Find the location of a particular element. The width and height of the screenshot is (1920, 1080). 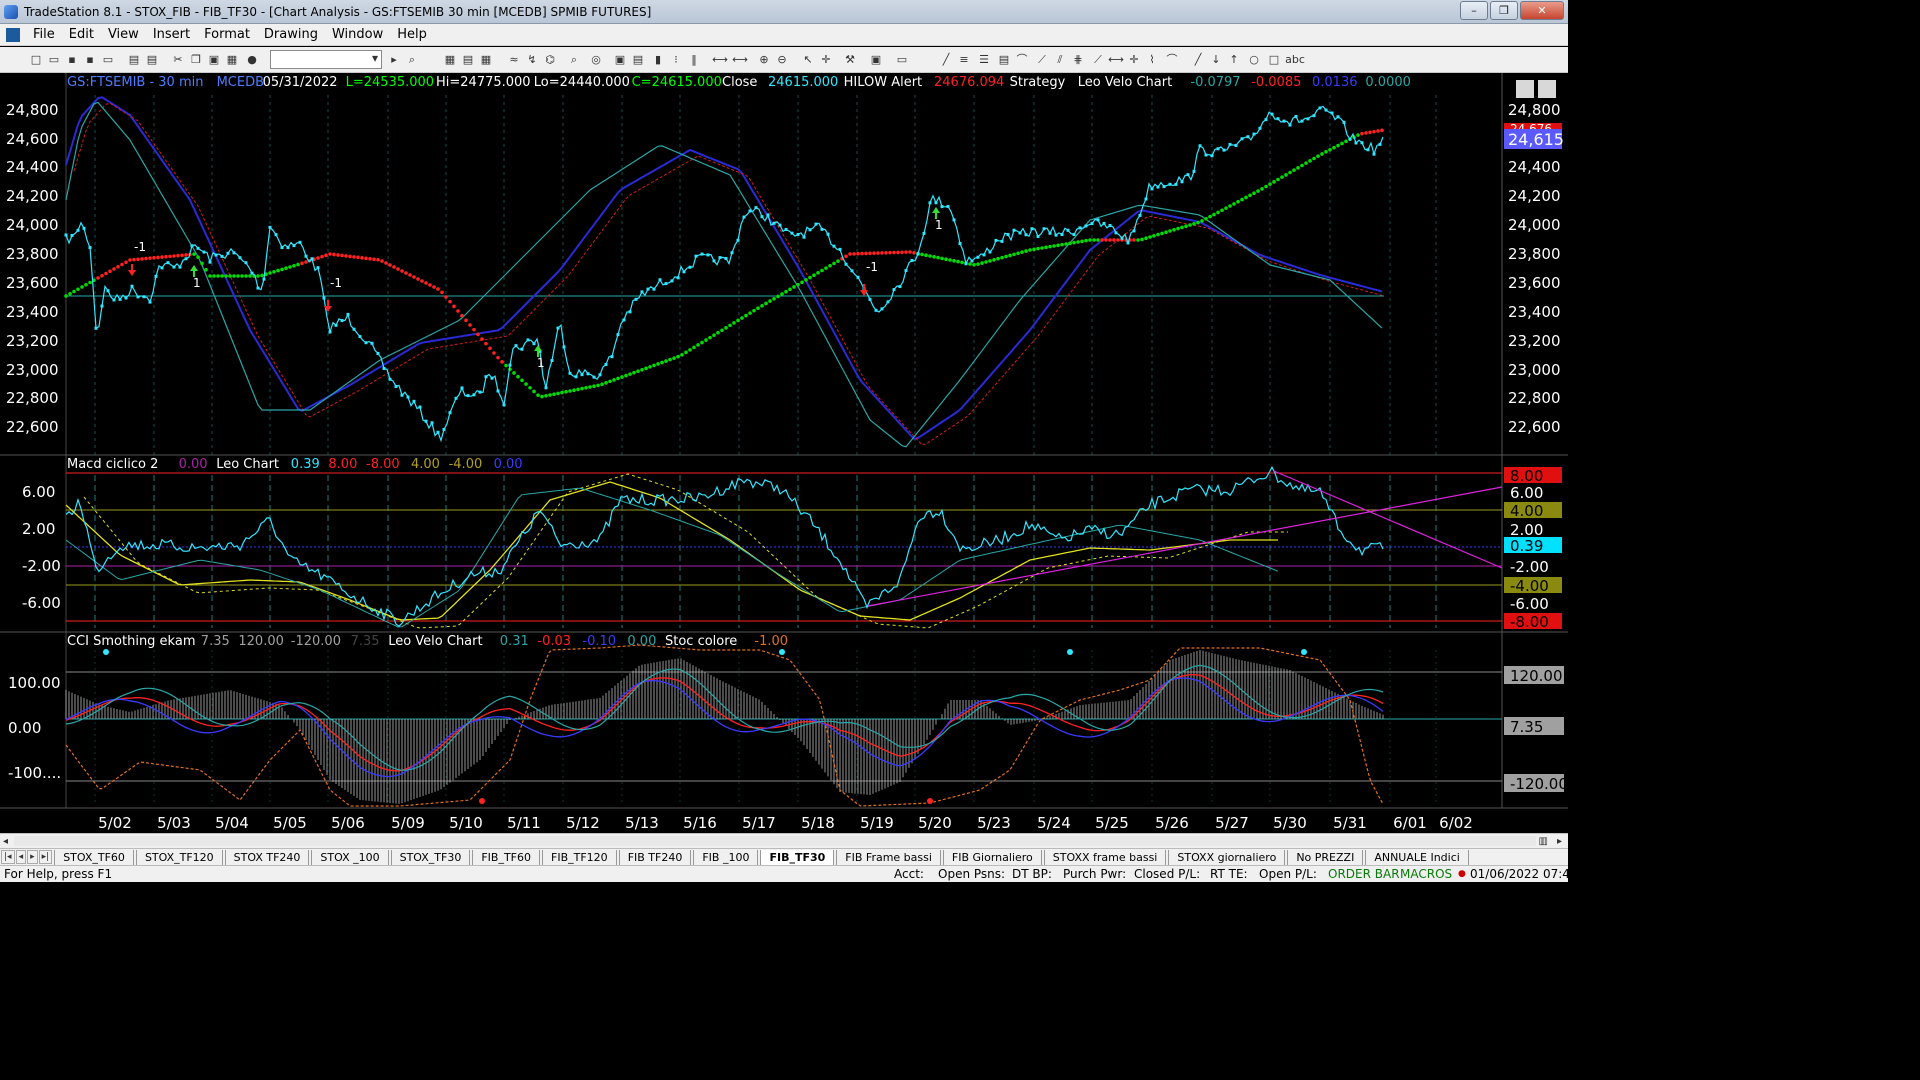

scroll-menu-icon: ▥ is located at coordinates (1543, 841).